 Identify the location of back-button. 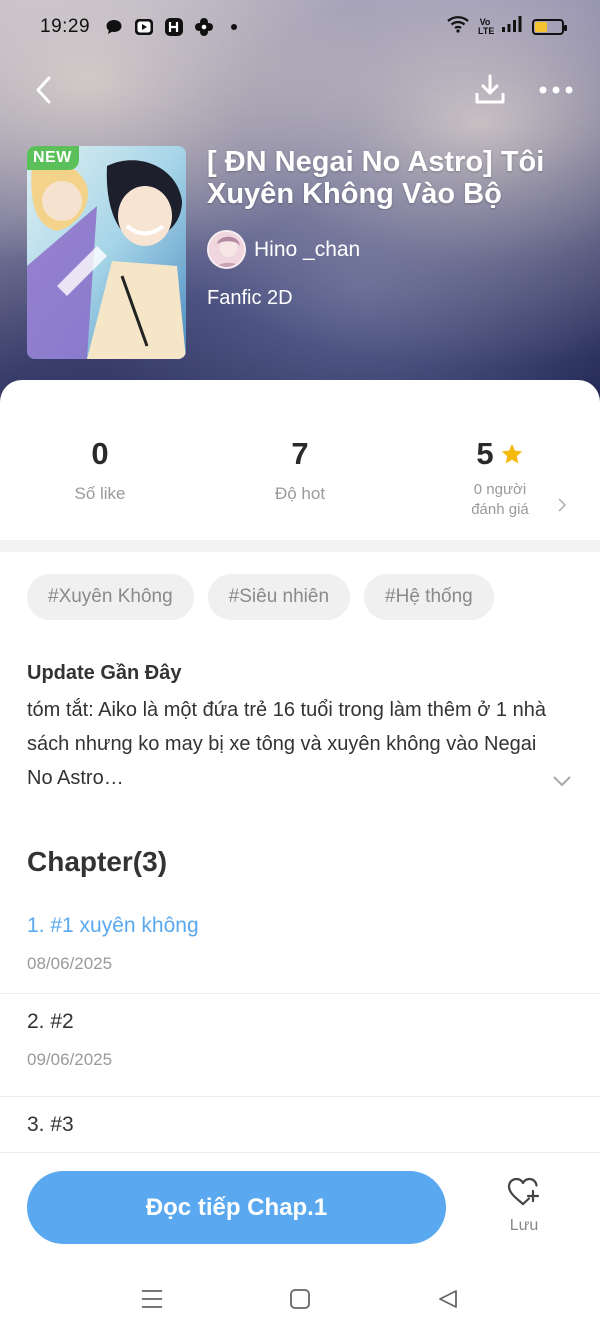
(44, 90).